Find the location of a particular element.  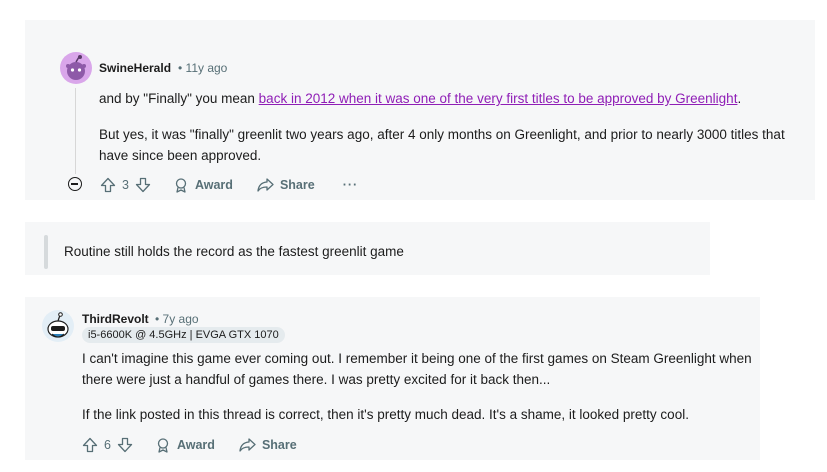

comment-actions: 6 Award Share is located at coordinates (189, 445).